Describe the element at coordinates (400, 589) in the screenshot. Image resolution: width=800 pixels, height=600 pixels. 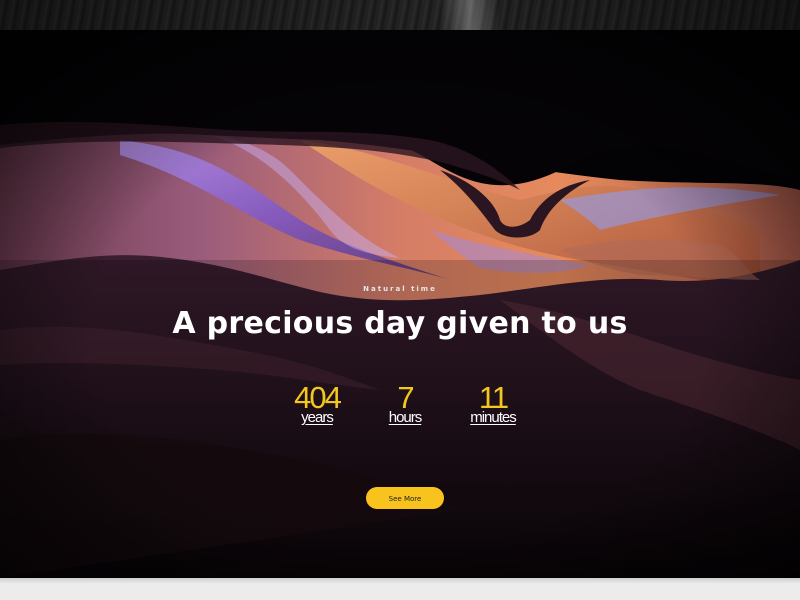
I see `next-section-edge` at that location.